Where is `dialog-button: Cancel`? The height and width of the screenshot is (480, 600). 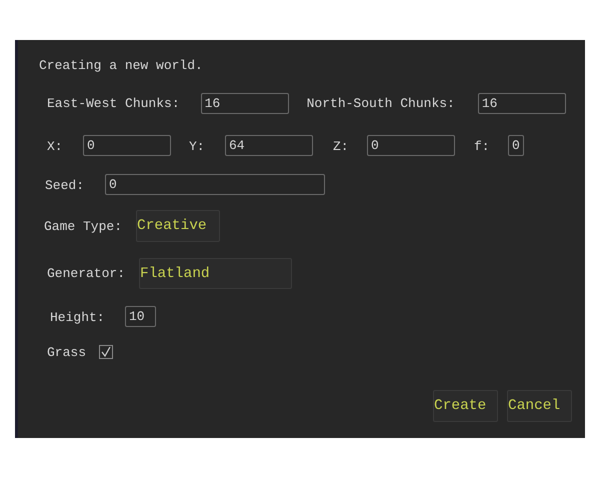 dialog-button: Cancel is located at coordinates (539, 406).